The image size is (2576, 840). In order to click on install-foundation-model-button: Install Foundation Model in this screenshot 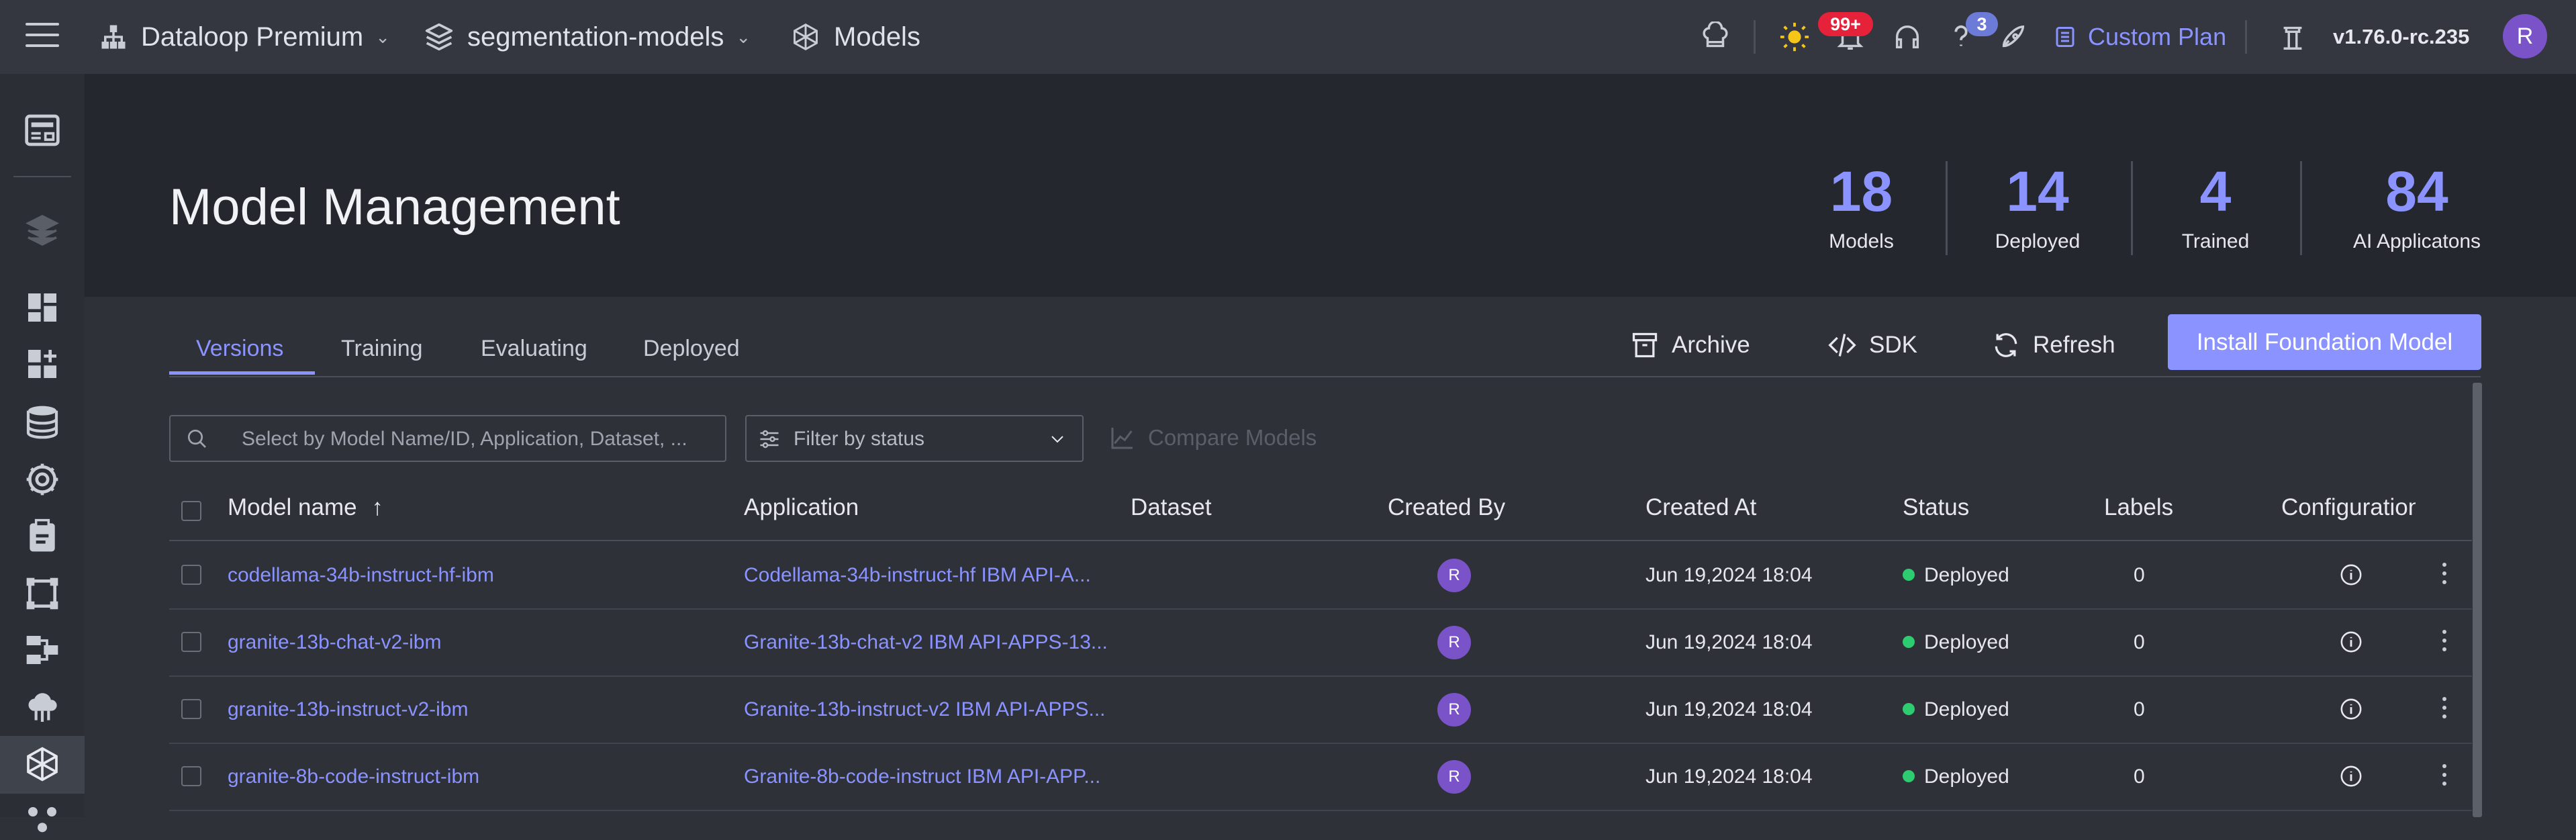, I will do `click(2324, 342)`.